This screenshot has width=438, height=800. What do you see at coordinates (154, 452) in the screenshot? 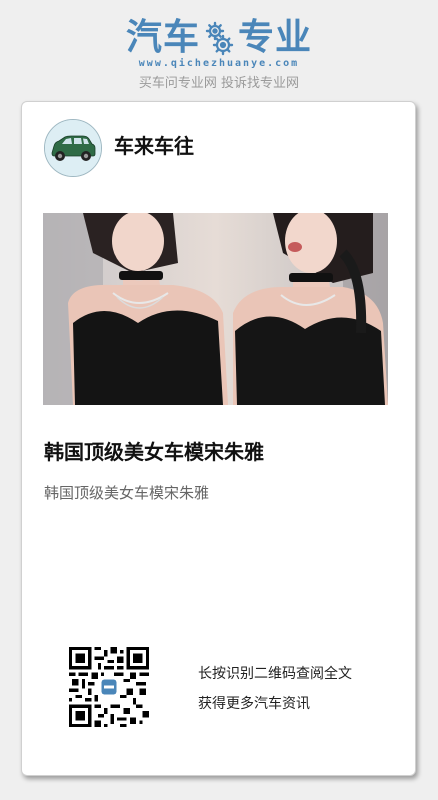
I see `article-title: 韩国顶级美女车模宋朱雅` at bounding box center [154, 452].